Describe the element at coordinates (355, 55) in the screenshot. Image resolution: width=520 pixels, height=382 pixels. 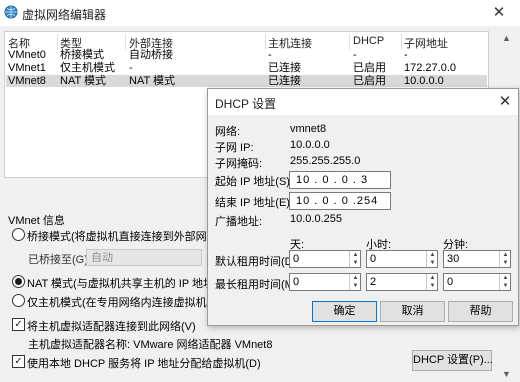
I see `cell-dhcp: -` at that location.